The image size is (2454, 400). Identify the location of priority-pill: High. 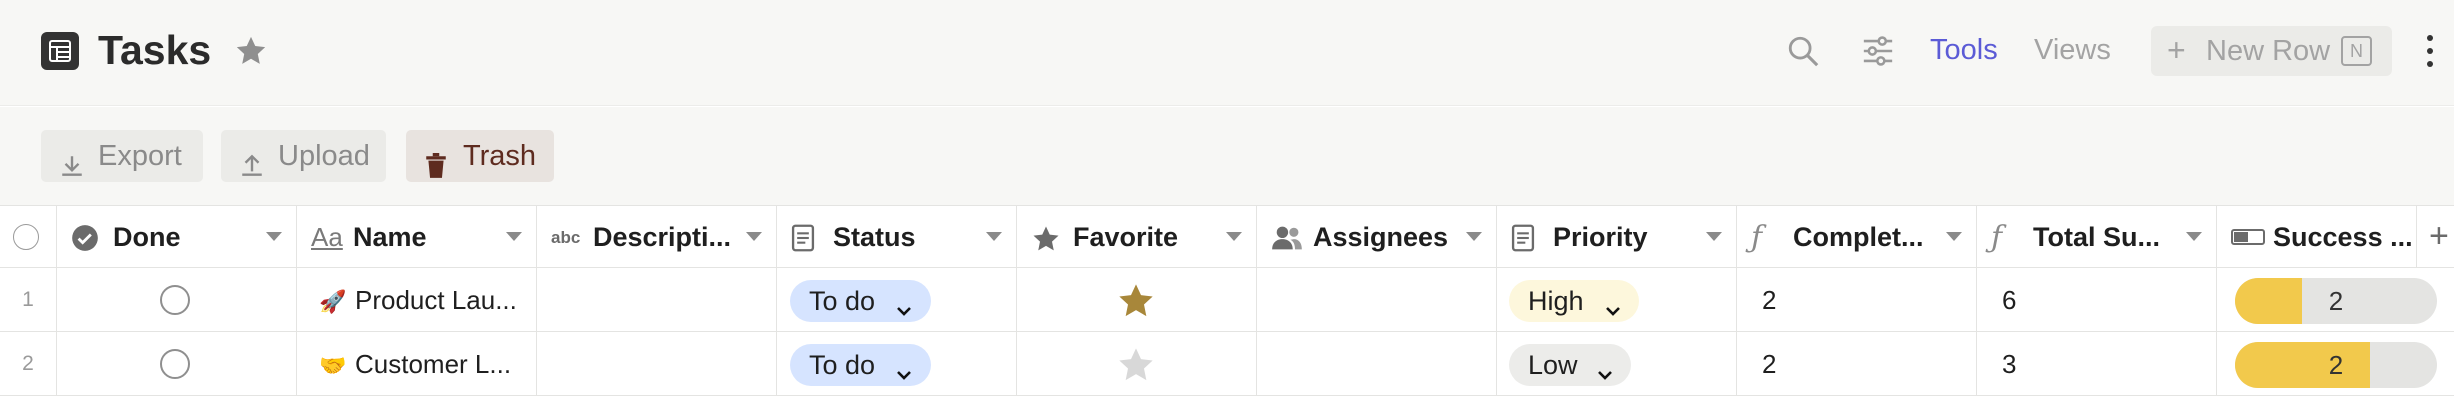
(1574, 301).